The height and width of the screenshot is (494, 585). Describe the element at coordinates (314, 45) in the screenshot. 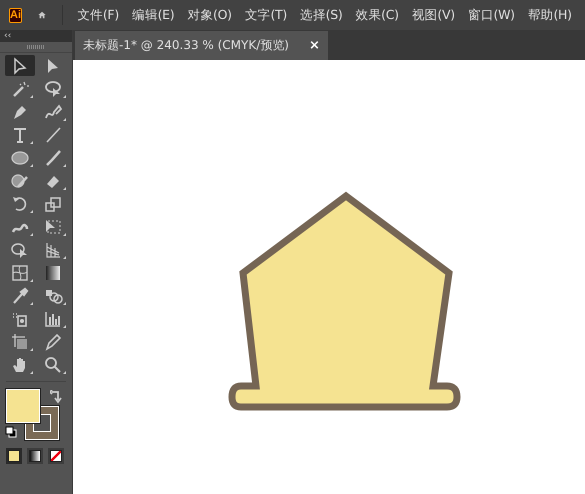

I see `close-icon: ×` at that location.